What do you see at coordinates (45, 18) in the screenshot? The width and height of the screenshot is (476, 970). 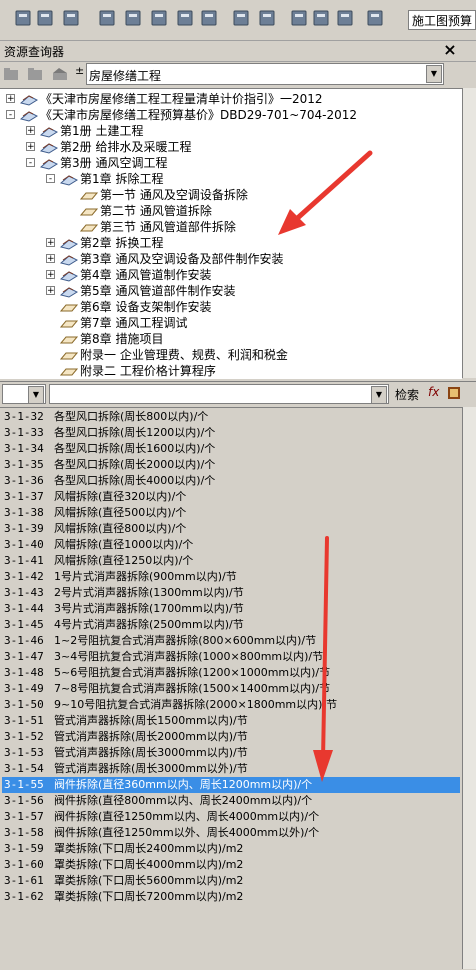 I see `open-icon` at bounding box center [45, 18].